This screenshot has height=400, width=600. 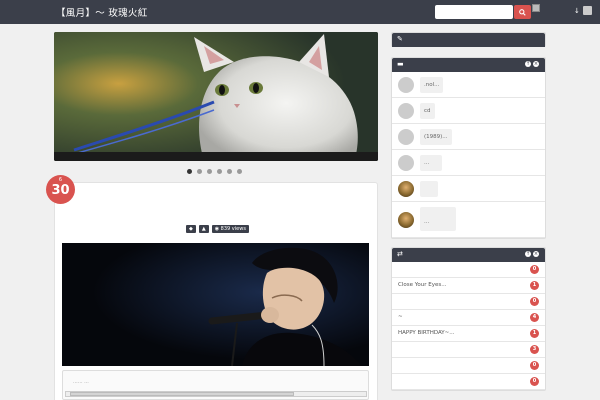 What do you see at coordinates (400, 317) in the screenshot?
I see `post-title: ~` at bounding box center [400, 317].